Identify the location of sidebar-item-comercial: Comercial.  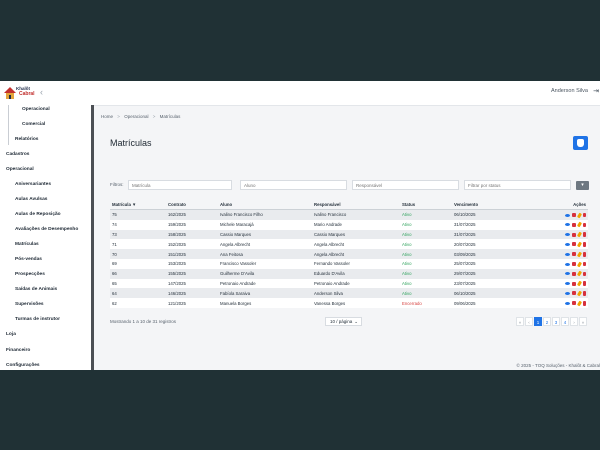
(33, 124).